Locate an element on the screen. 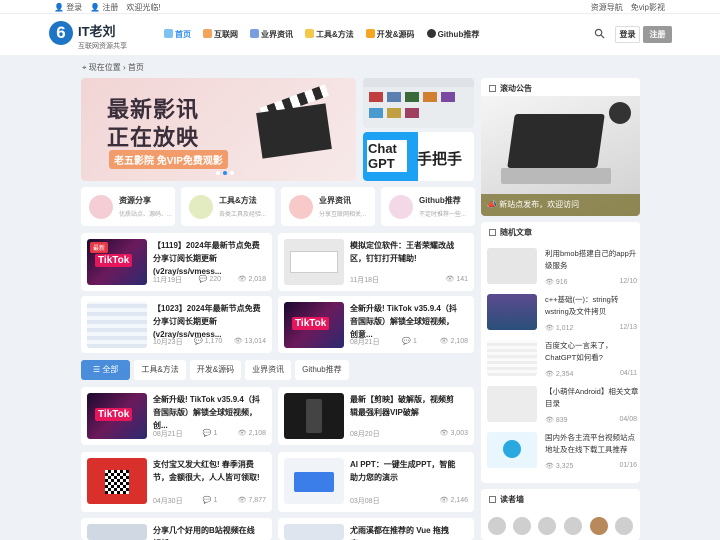  list-post: 分享几个好用的B站视频在线解析 is located at coordinates (176, 529).